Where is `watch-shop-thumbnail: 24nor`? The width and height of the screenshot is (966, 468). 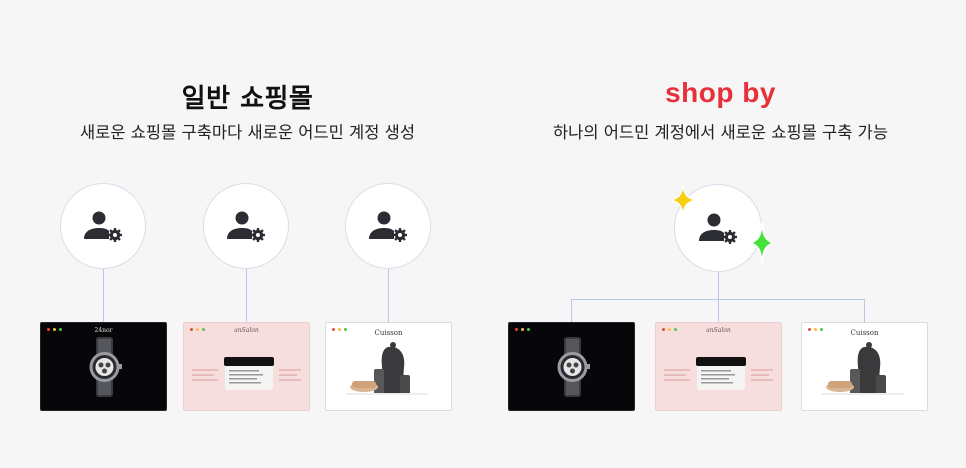 watch-shop-thumbnail: 24nor is located at coordinates (103, 366).